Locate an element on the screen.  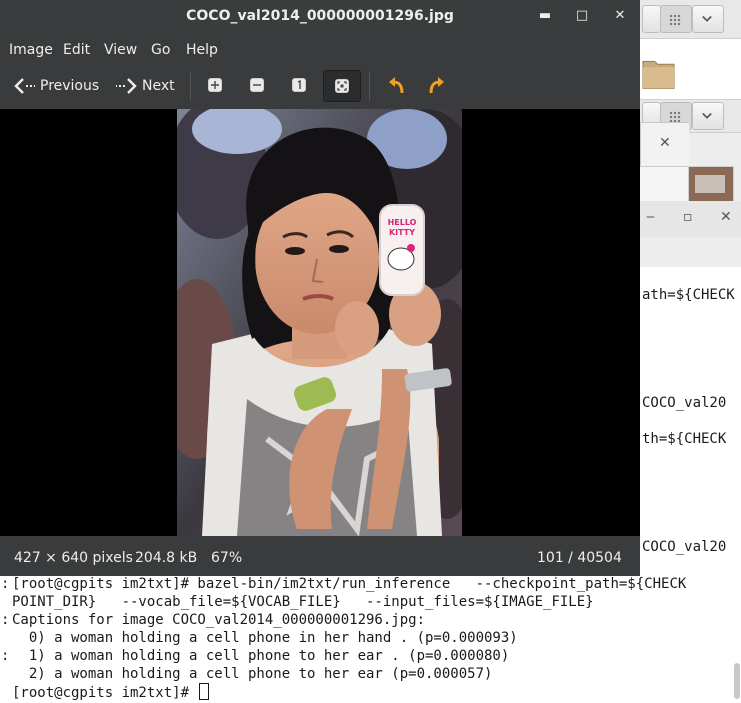
previous-label: Previous is located at coordinates (70, 86).